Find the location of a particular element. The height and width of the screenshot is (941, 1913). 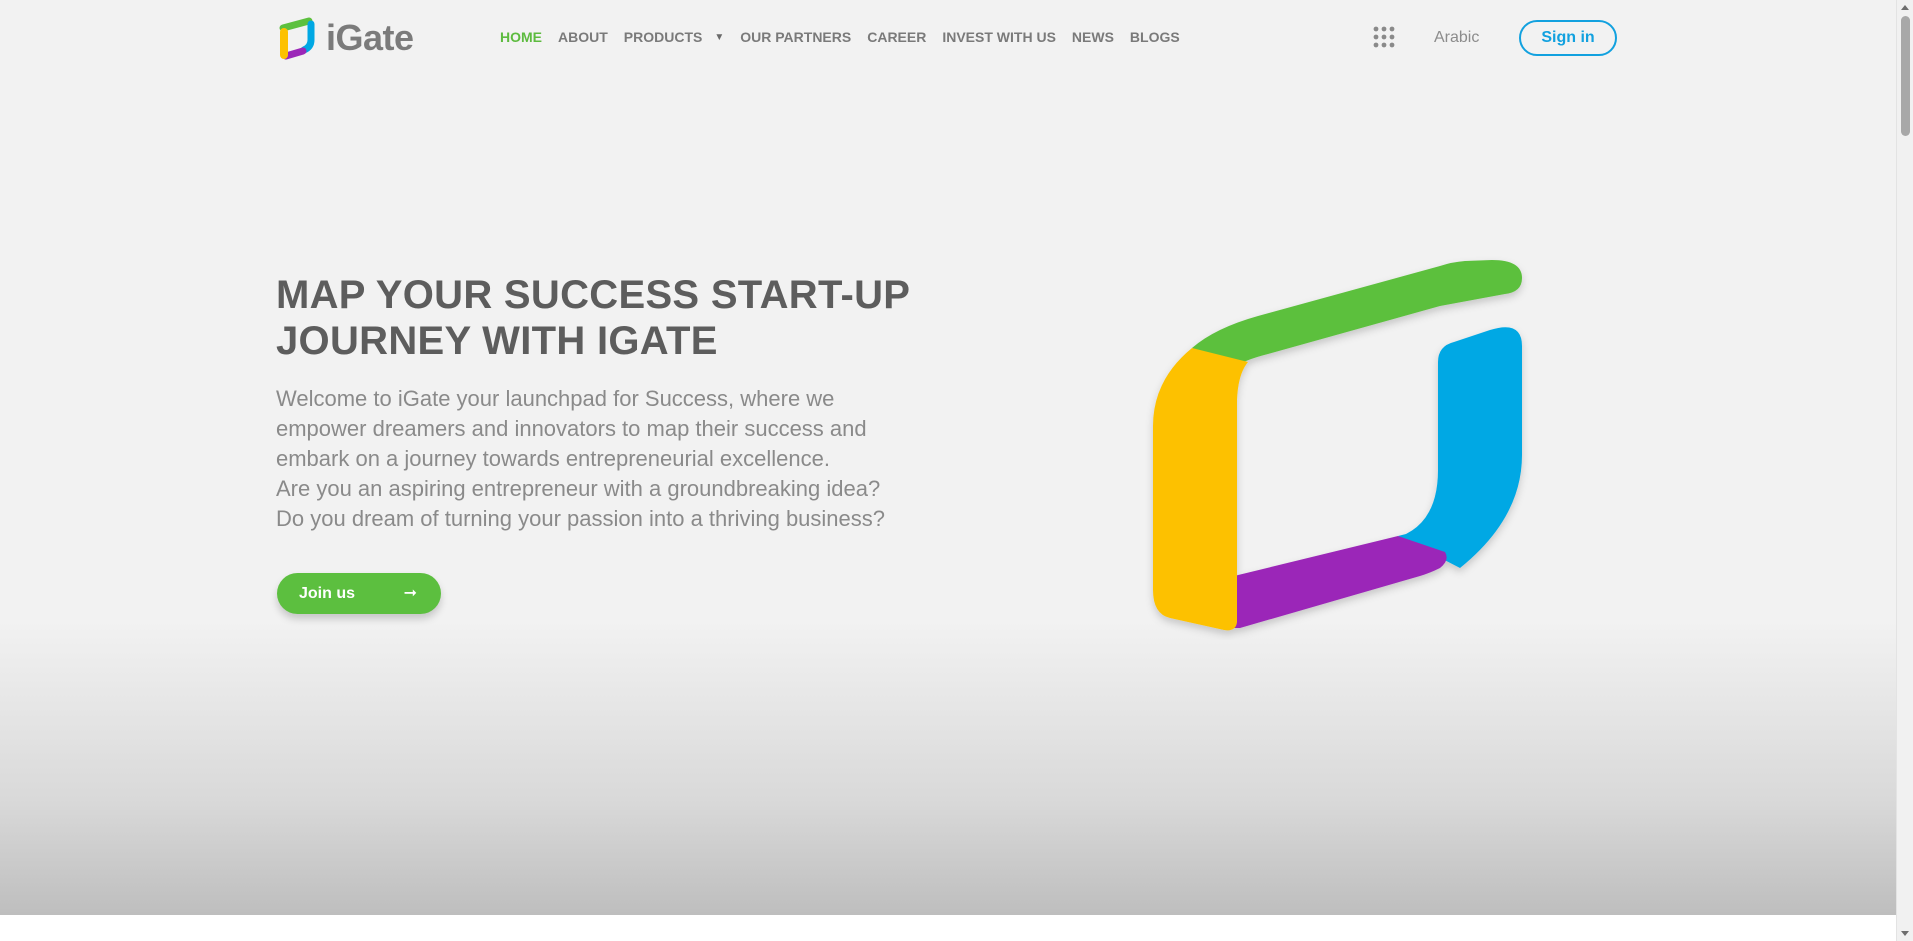

scrollbar-thumb is located at coordinates (1905, 76).